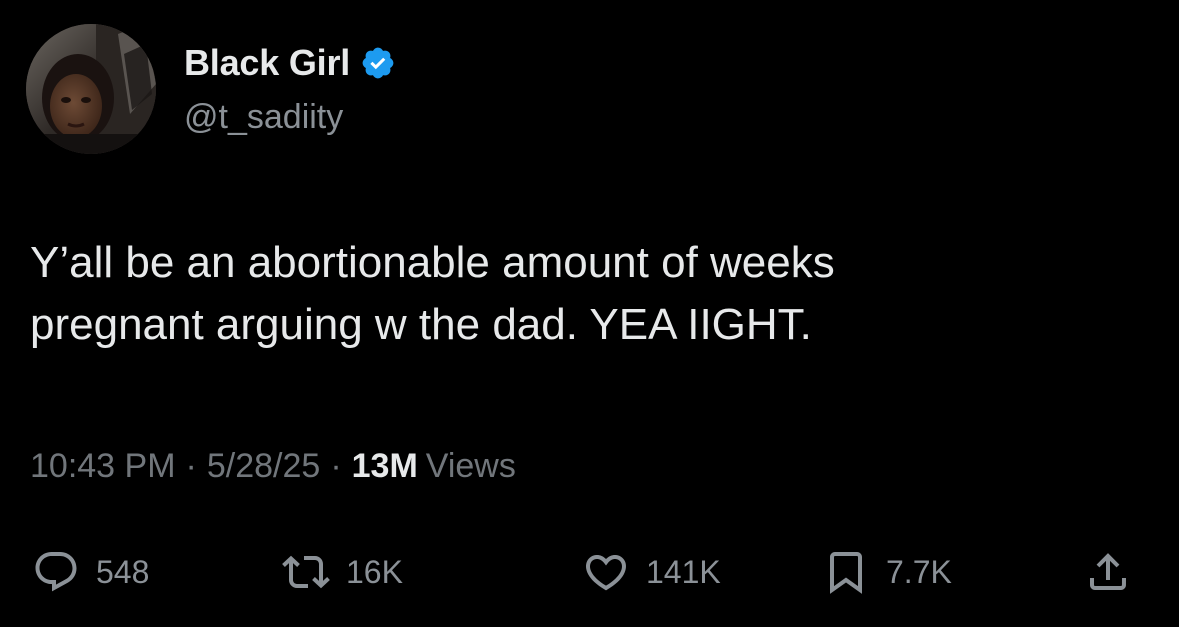 This screenshot has width=1179, height=627. Describe the element at coordinates (56, 572) in the screenshot. I see `reply-icon` at that location.